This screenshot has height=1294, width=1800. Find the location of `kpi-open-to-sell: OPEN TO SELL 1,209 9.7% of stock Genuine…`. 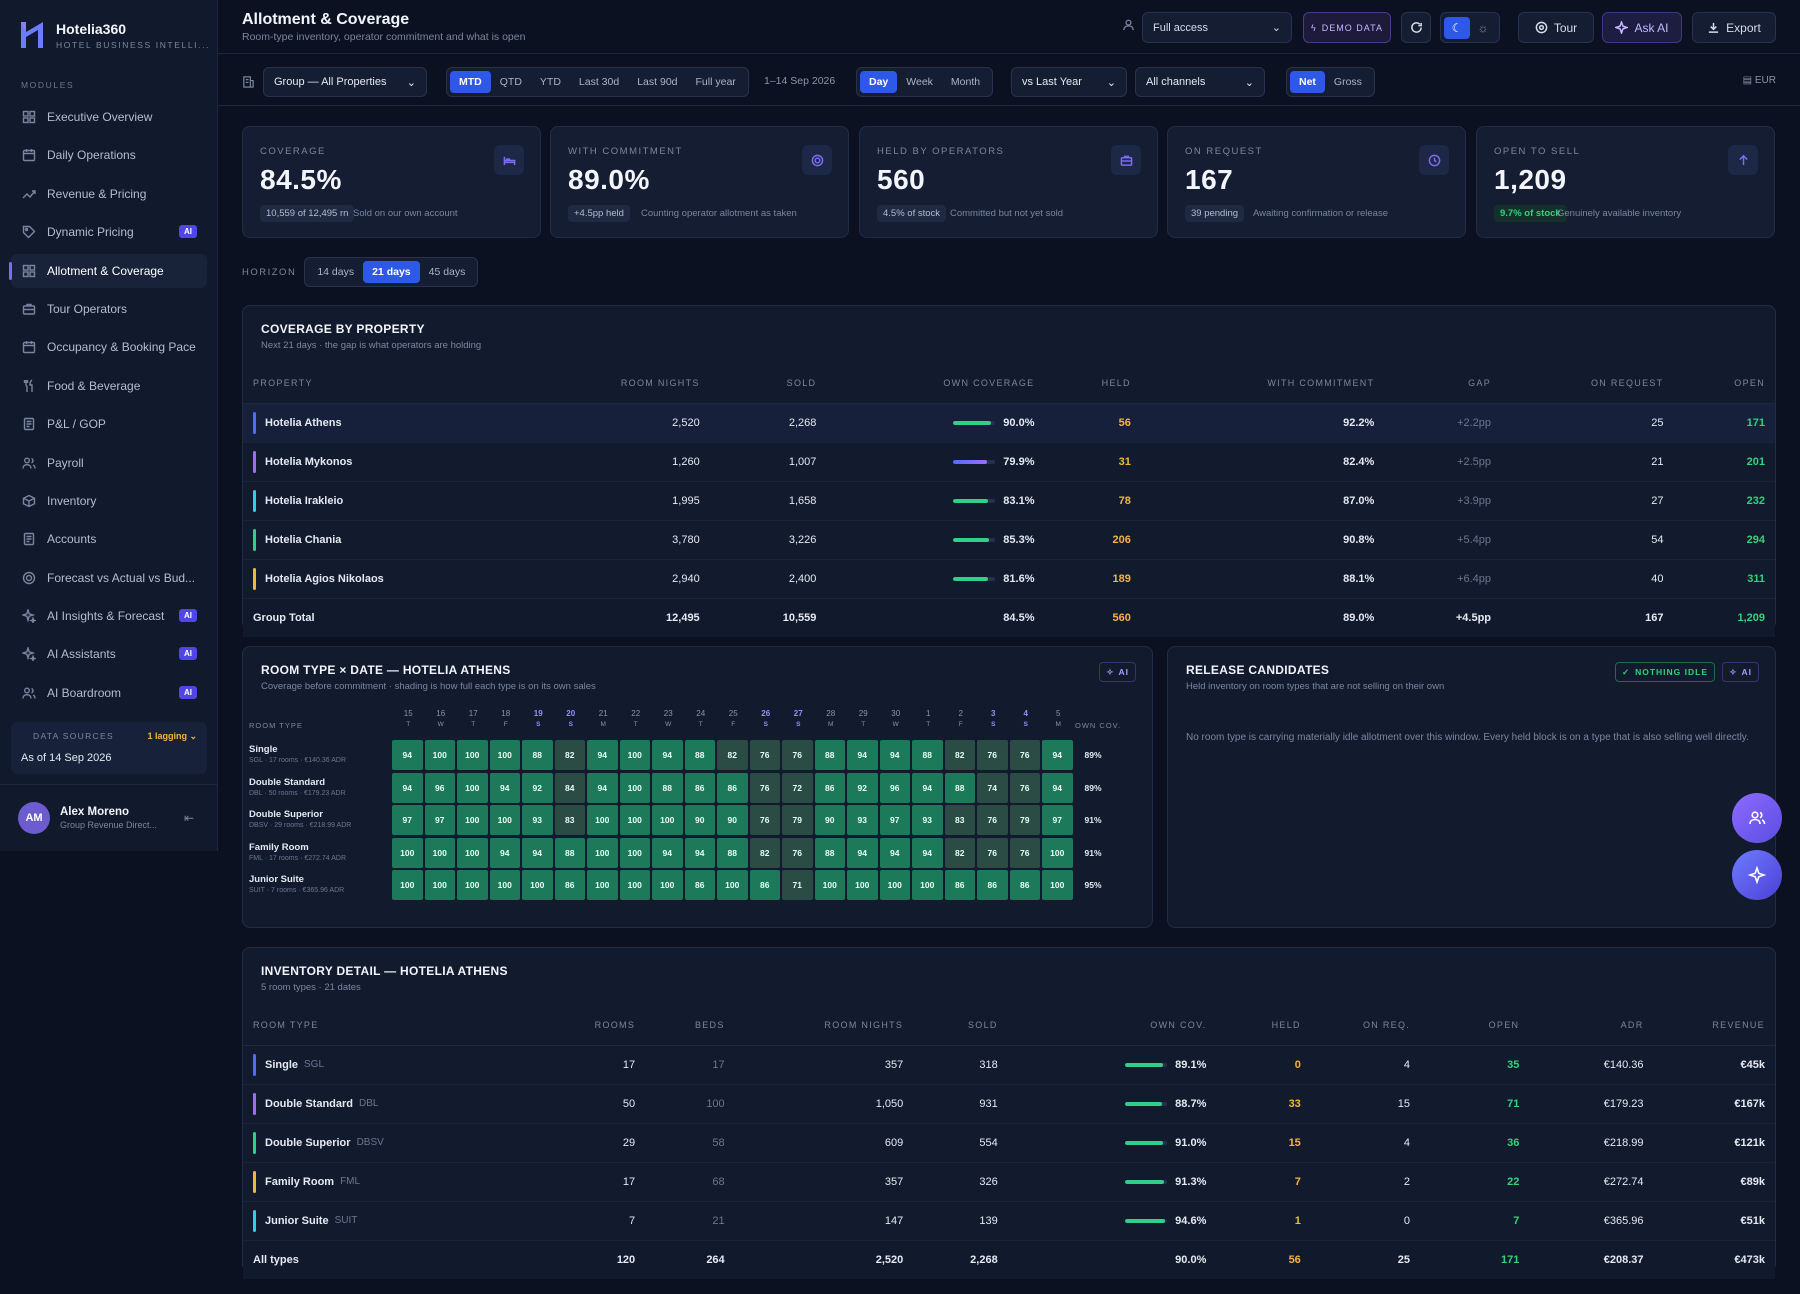

kpi-open-to-sell: OPEN TO SELL 1,209 9.7% of stock Genuine… is located at coordinates (1625, 182).